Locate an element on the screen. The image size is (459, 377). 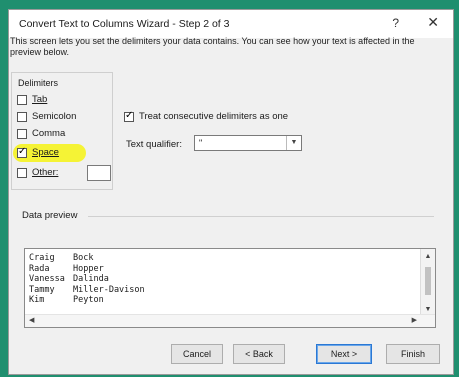
text-qualifier-select: " ▼ is located at coordinates (248, 143).